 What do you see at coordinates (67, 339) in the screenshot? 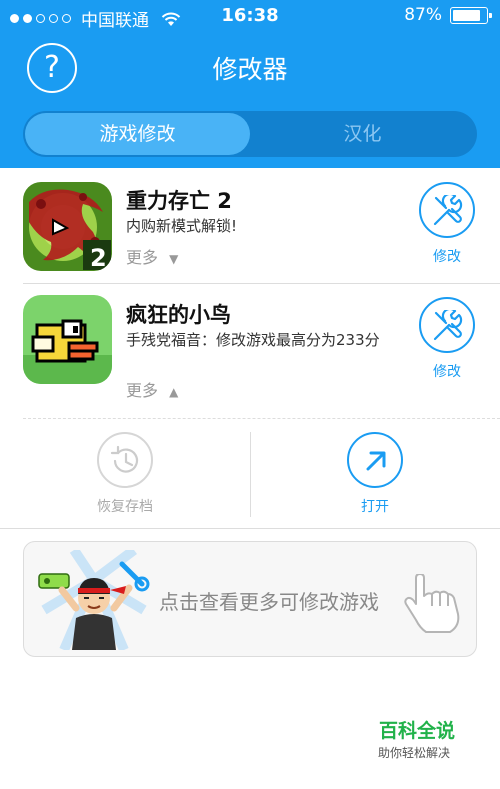
I see `flappy-bird-icon` at bounding box center [67, 339].